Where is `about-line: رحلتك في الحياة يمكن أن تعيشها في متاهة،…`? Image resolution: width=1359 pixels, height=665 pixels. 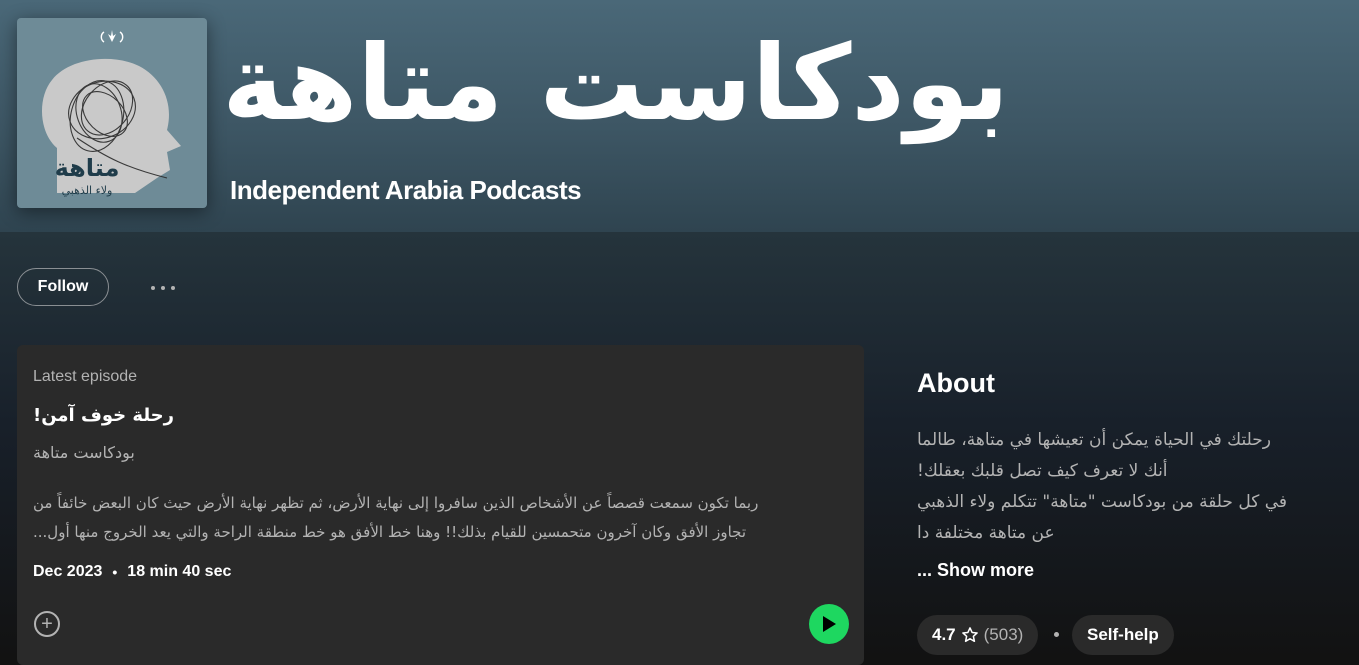 about-line: رحلتك في الحياة يمكن أن تعيشها في متاهة،… is located at coordinates (1094, 440).